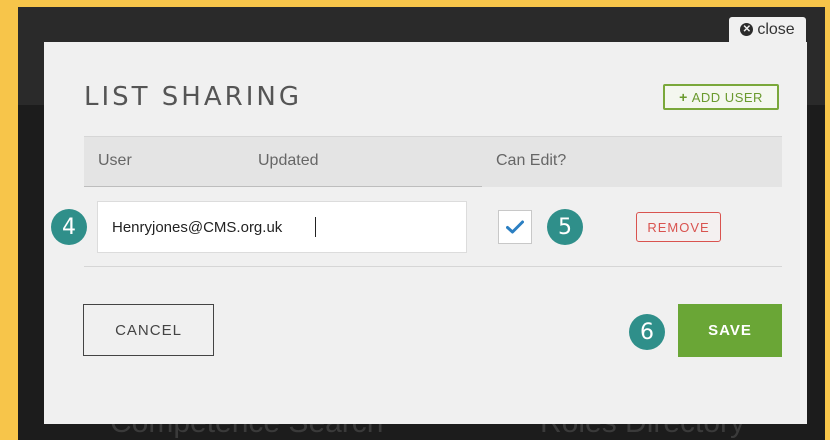  What do you see at coordinates (776, 29) in the screenshot?
I see `close-label: close` at bounding box center [776, 29].